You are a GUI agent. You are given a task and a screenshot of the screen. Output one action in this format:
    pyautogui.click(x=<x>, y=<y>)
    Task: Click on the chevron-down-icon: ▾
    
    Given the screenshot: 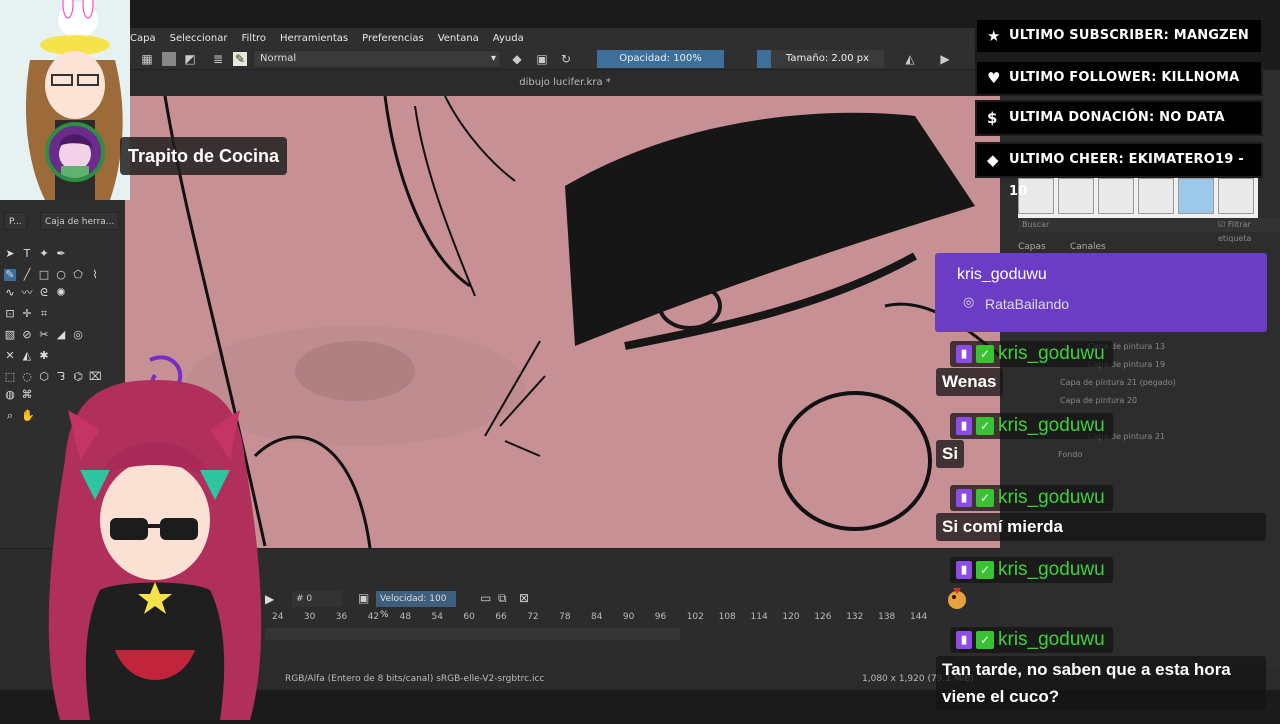 What is the action you would take?
    pyautogui.click(x=493, y=58)
    